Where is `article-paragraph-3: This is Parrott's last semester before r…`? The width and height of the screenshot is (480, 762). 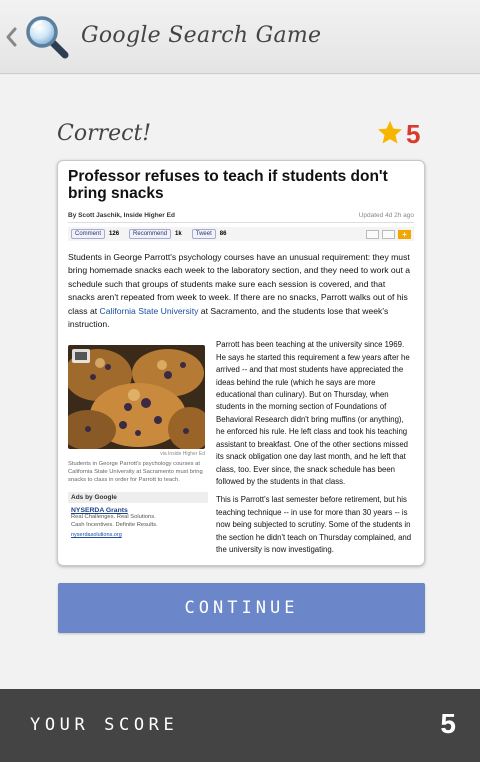 article-paragraph-3: This is Parrott's last semester before r… is located at coordinates (314, 524).